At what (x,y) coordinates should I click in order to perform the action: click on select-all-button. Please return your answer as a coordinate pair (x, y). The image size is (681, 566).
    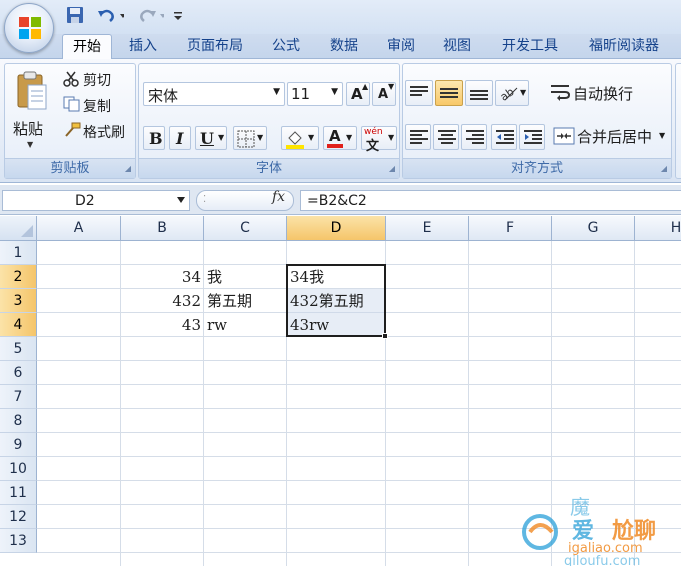
    Looking at the image, I should click on (18, 228).